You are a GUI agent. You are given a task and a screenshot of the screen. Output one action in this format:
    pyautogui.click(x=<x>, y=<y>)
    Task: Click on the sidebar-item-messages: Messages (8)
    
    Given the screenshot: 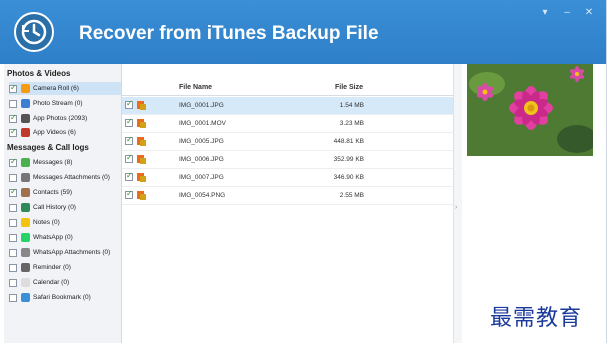 What is the action you would take?
    pyautogui.click(x=65, y=162)
    